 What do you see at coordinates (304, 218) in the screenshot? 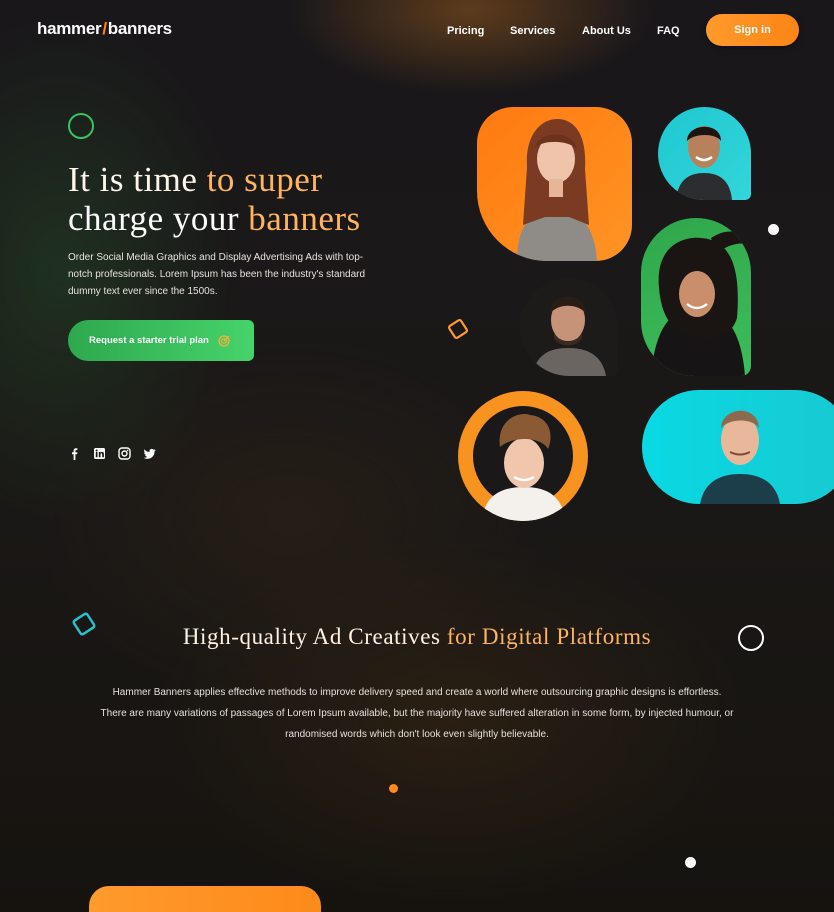
I see `hero-title-part: banners` at bounding box center [304, 218].